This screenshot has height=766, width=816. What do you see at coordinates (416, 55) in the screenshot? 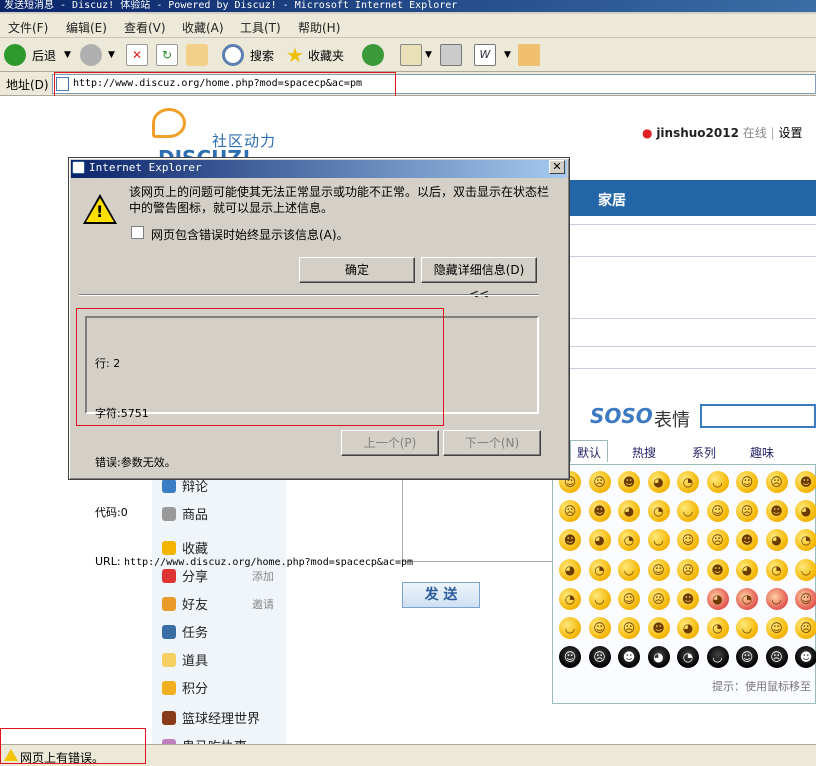
I see `mail-button: ▼` at bounding box center [416, 55].